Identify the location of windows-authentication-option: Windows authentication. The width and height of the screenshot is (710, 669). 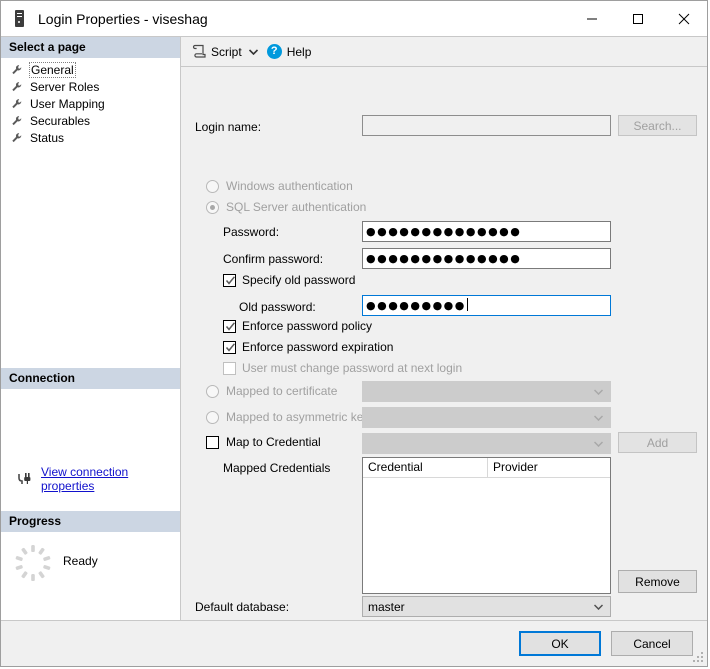
(279, 186).